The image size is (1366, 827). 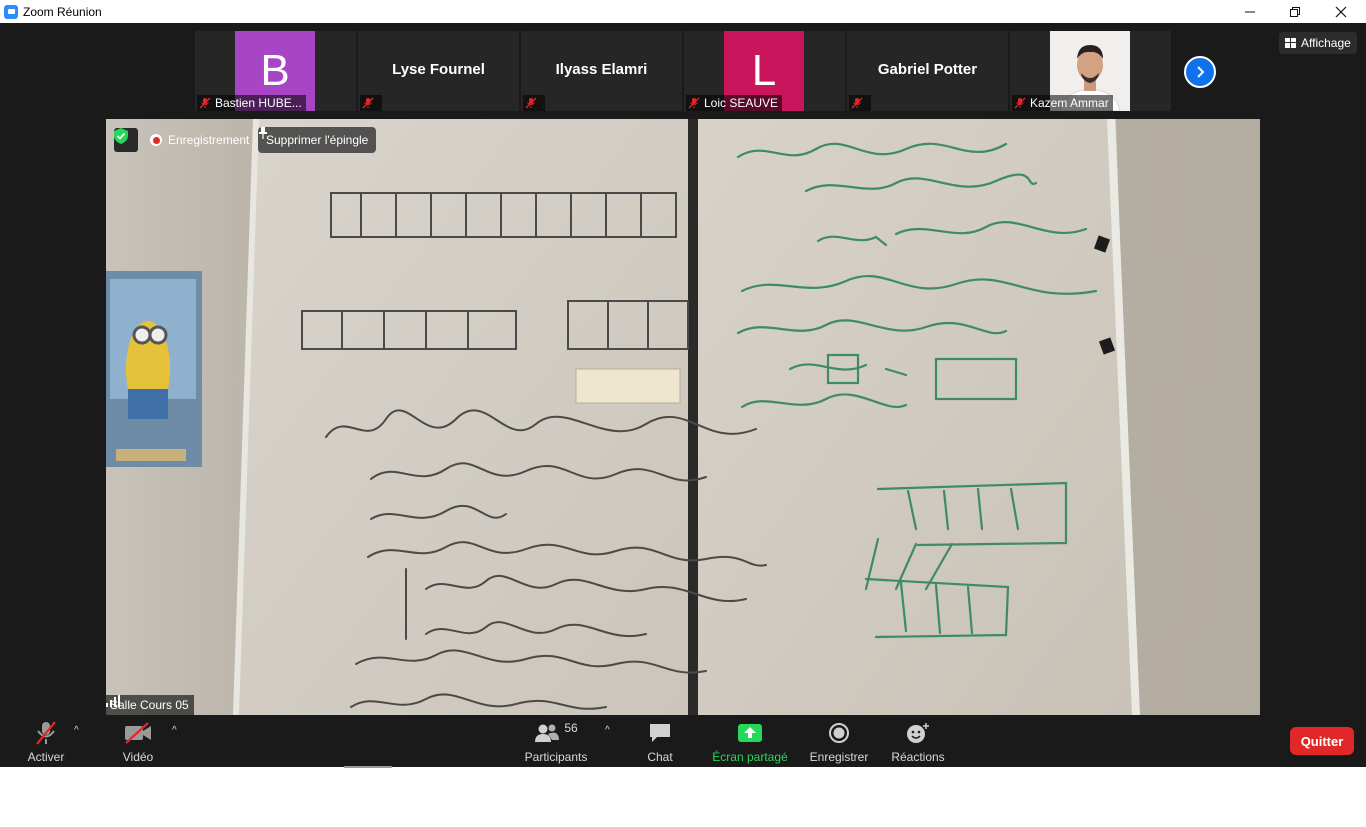 I want to click on pin-icon, so click(x=263, y=133).